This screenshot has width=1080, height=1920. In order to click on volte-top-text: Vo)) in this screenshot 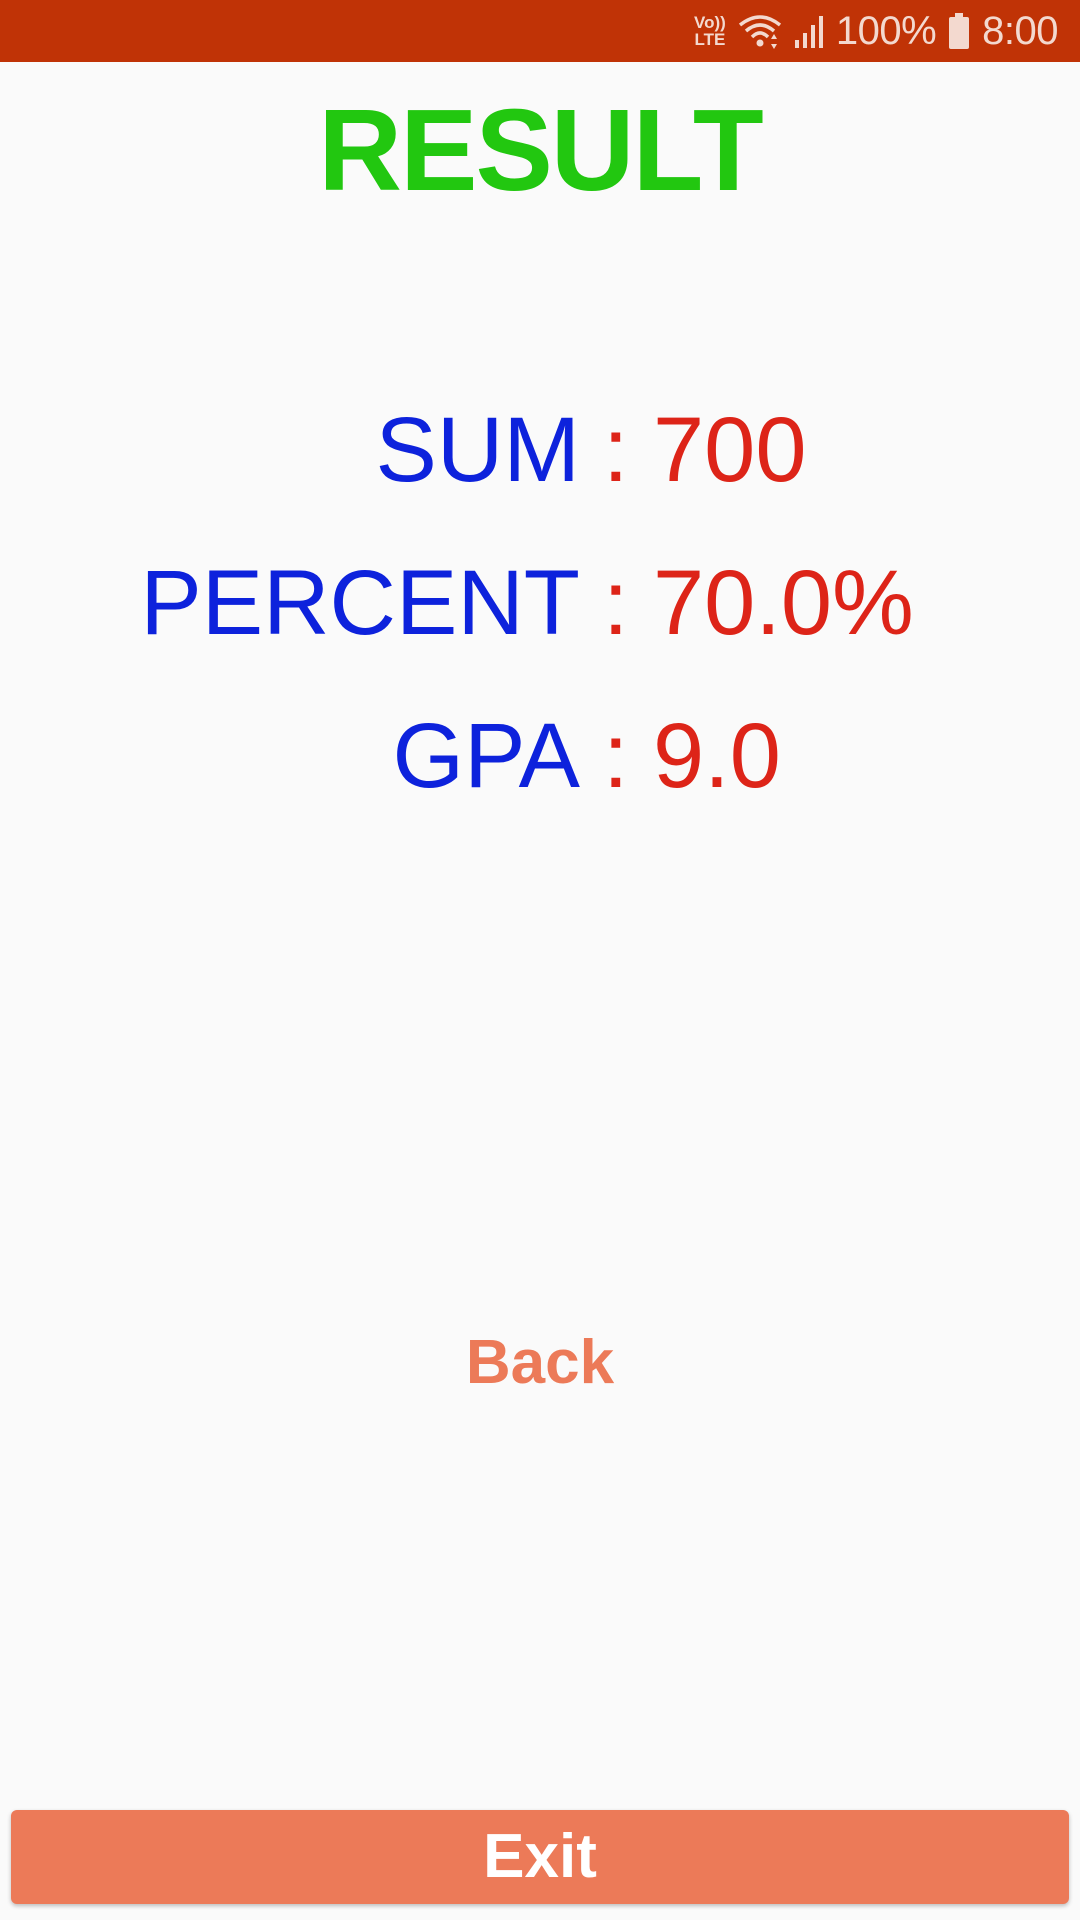, I will do `click(710, 22)`.